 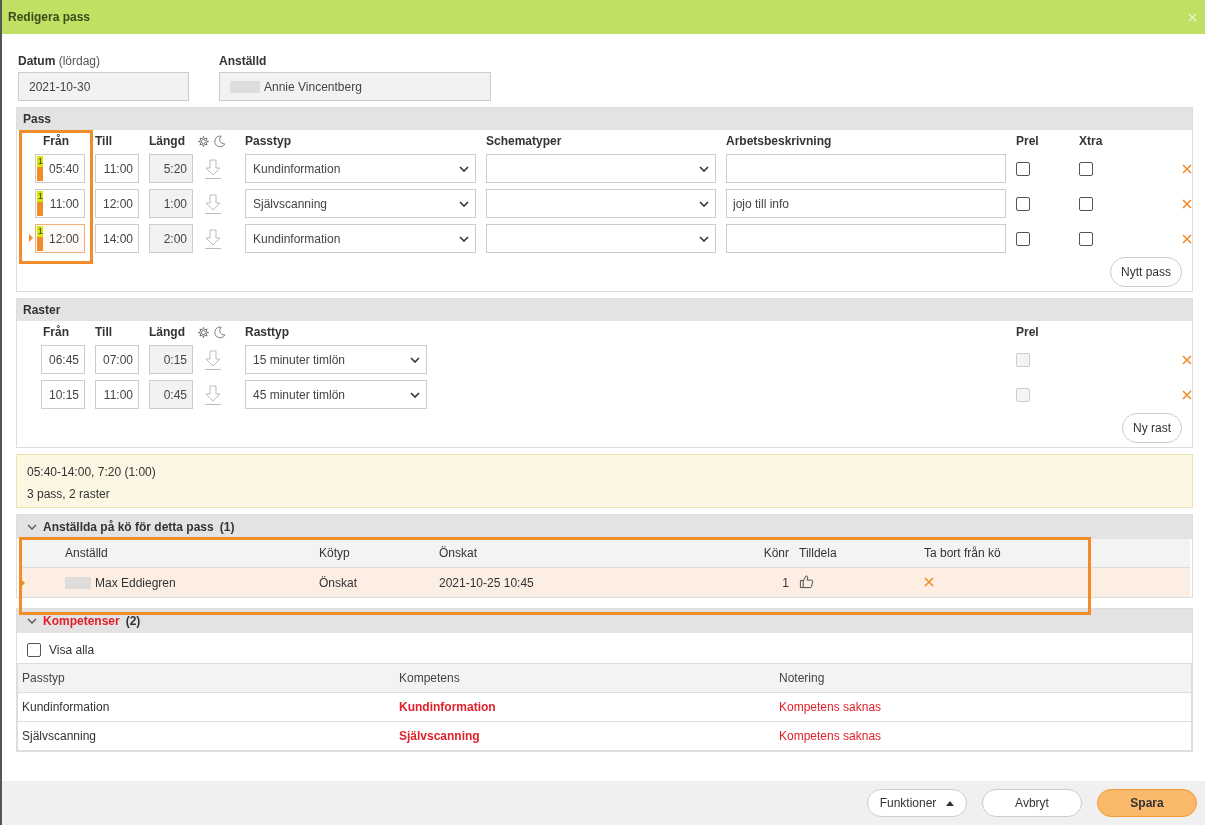 I want to click on queue-row: Max Eddiegren Önskat 2021-10-25 10:45 1, so click(x=604, y=582).